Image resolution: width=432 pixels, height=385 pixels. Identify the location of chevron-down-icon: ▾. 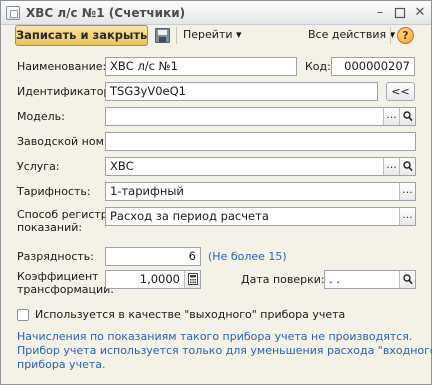
(239, 34).